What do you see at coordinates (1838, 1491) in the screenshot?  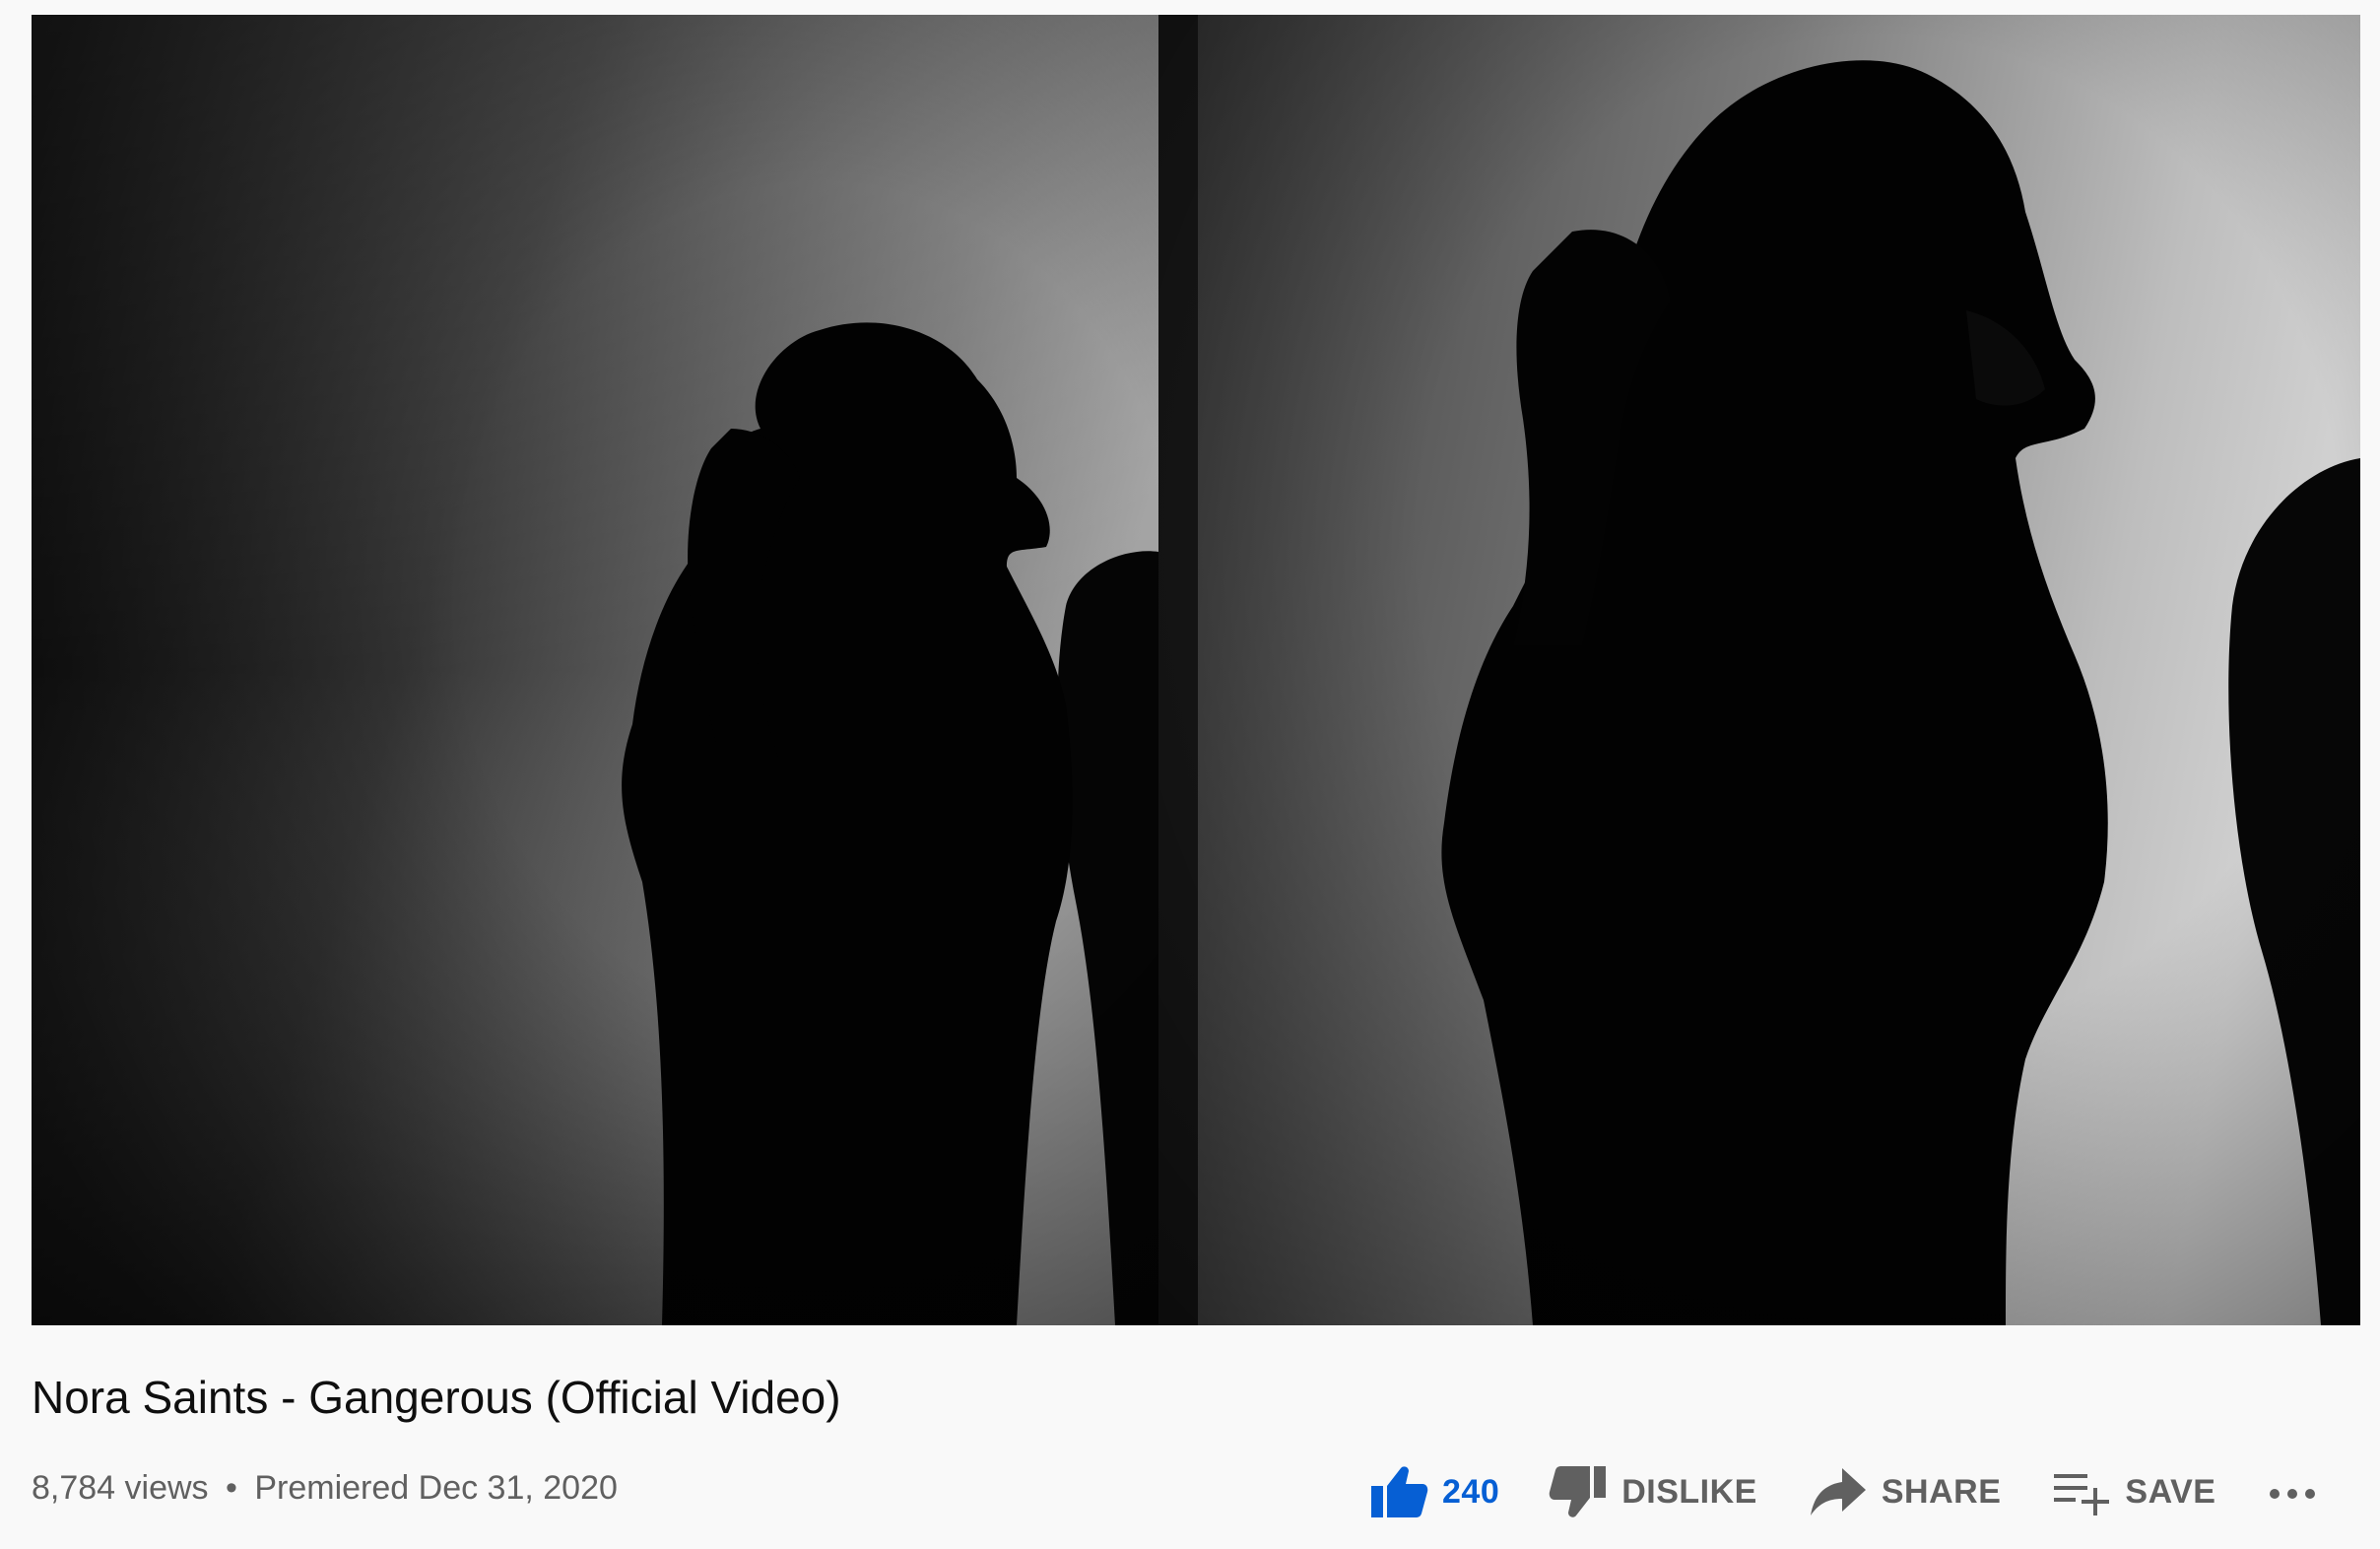 I see `share-arrow-icon` at bounding box center [1838, 1491].